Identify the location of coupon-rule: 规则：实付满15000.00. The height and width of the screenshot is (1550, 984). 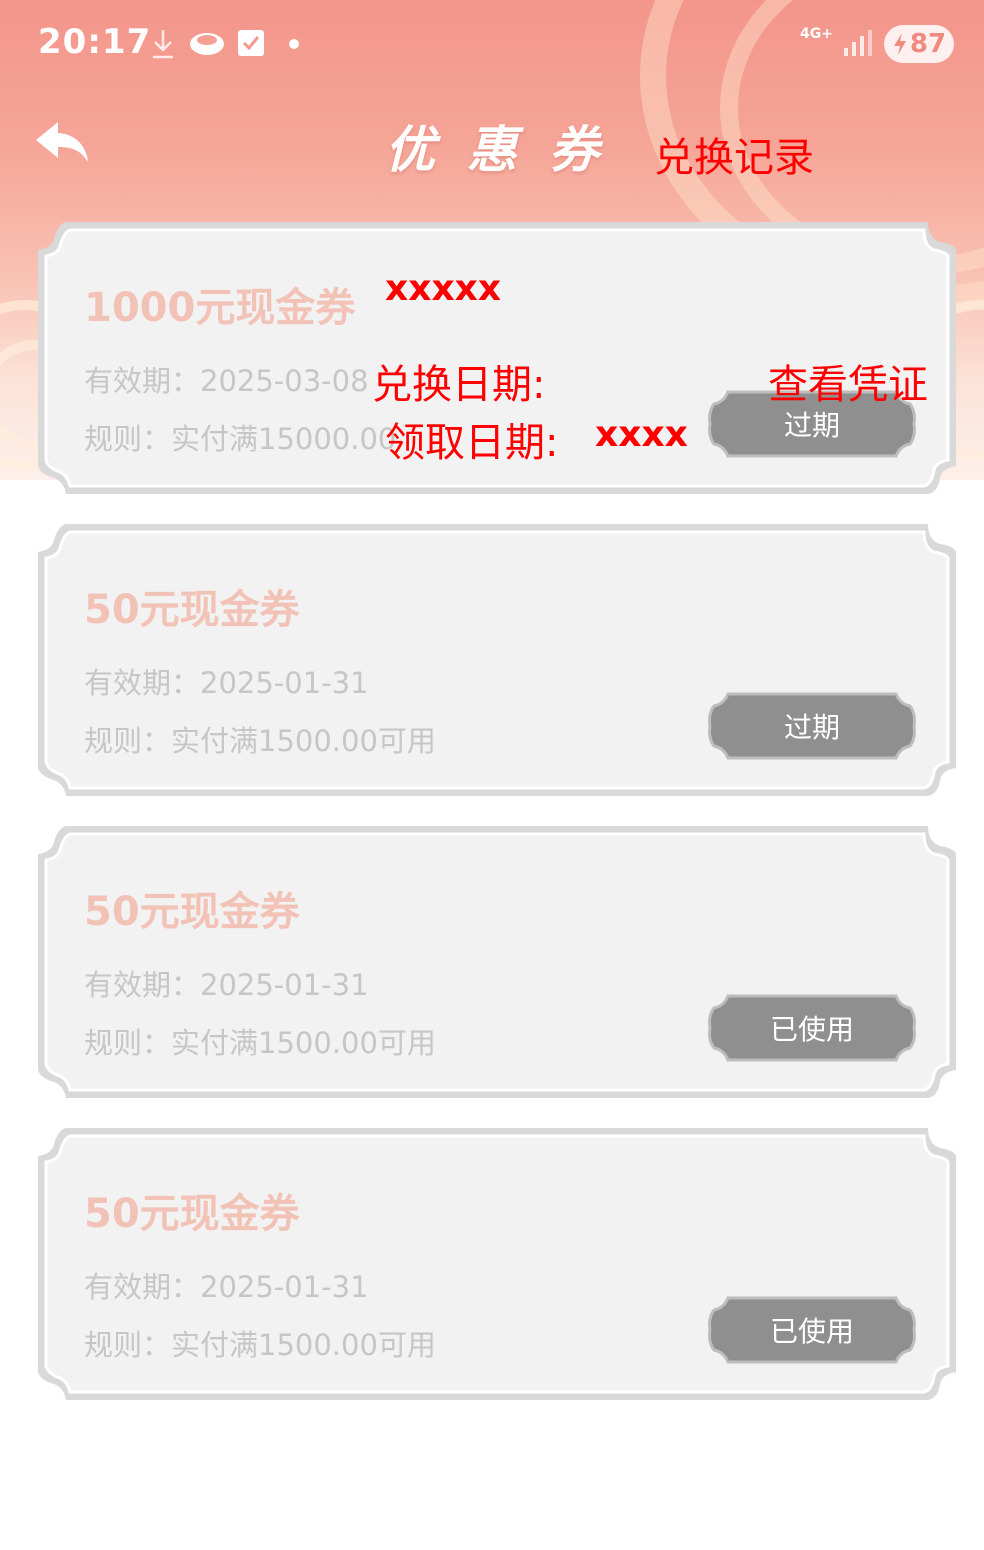
(240, 439).